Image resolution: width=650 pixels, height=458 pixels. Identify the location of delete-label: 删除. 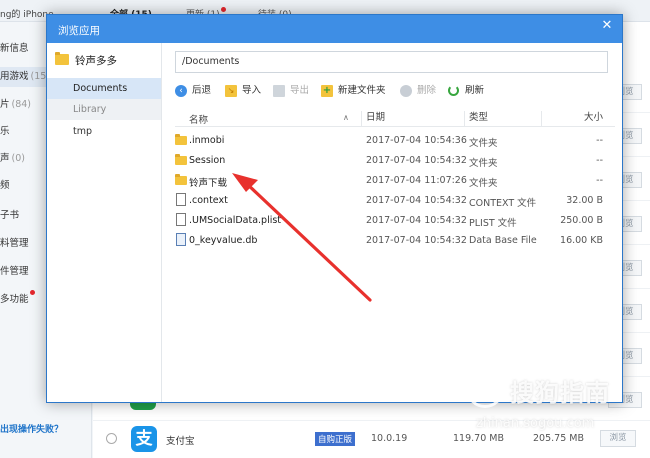
(427, 90).